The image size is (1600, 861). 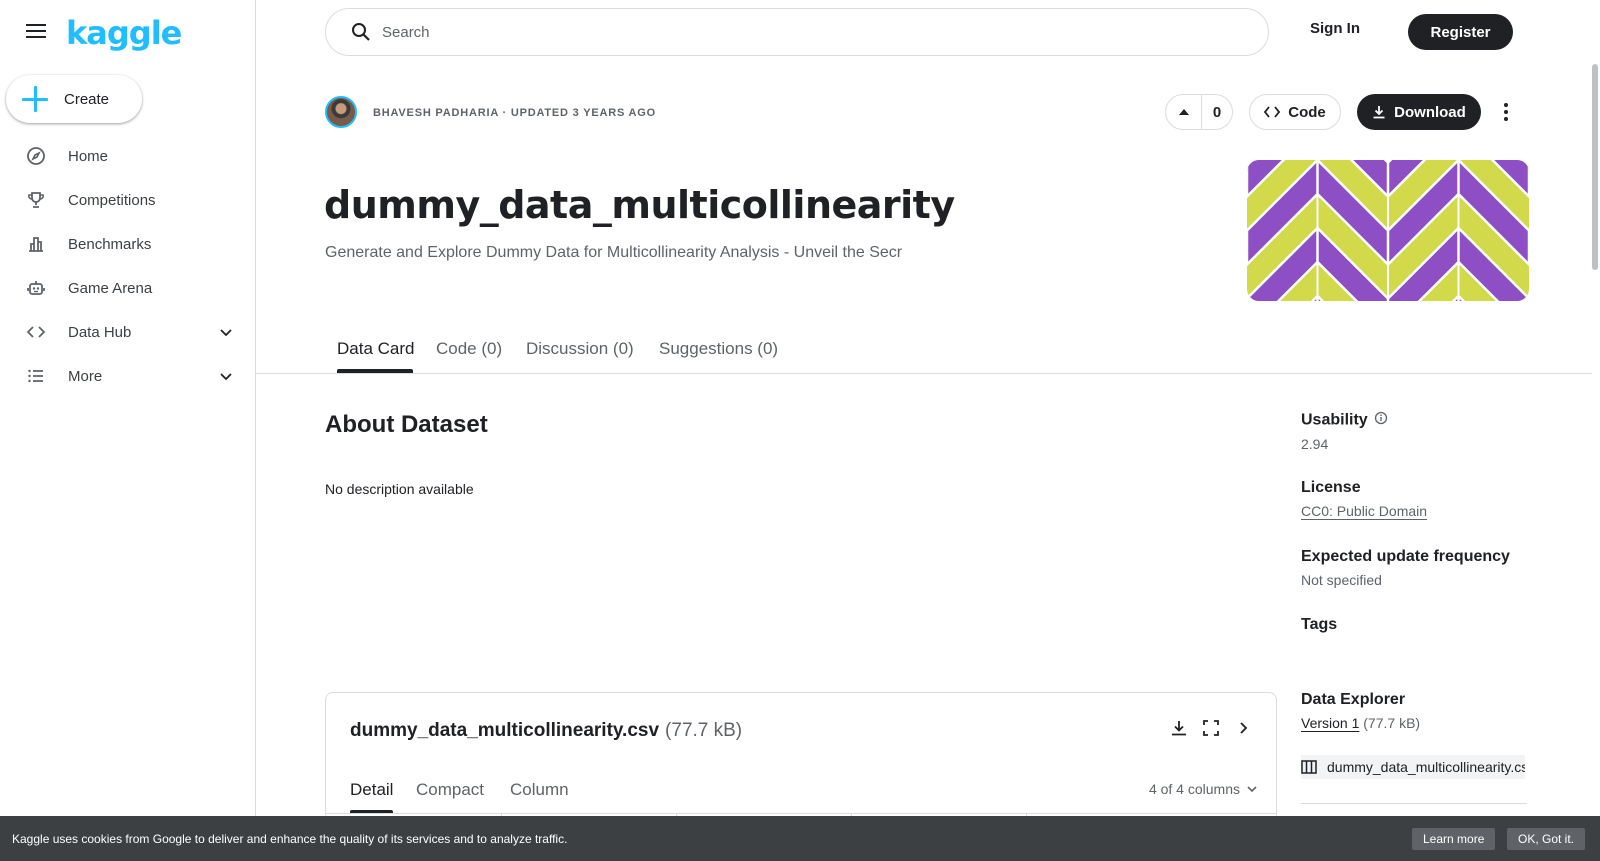 What do you see at coordinates (505, 730) in the screenshot?
I see `file-name: dummy_data_multicollinearity.csv` at bounding box center [505, 730].